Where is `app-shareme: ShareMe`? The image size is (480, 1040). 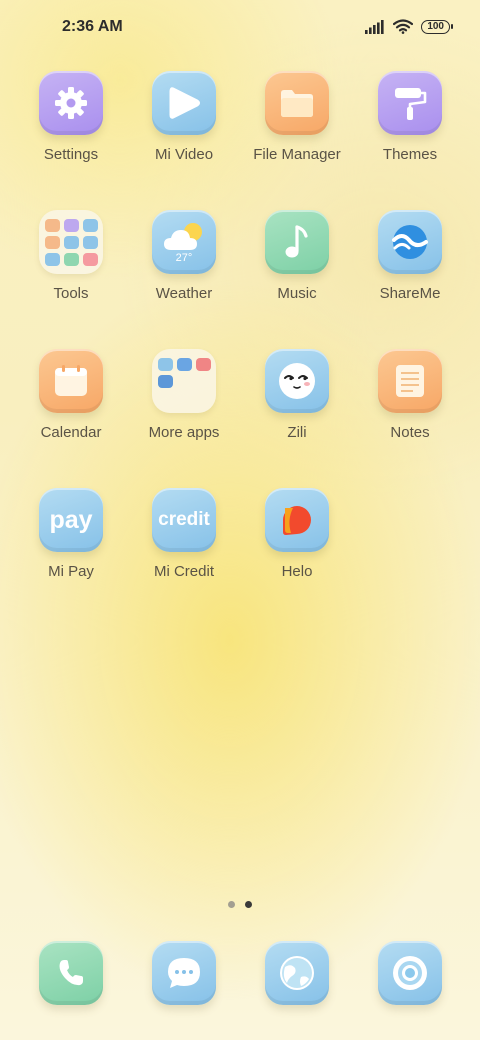
app-shareme: ShareMe is located at coordinates (410, 265).